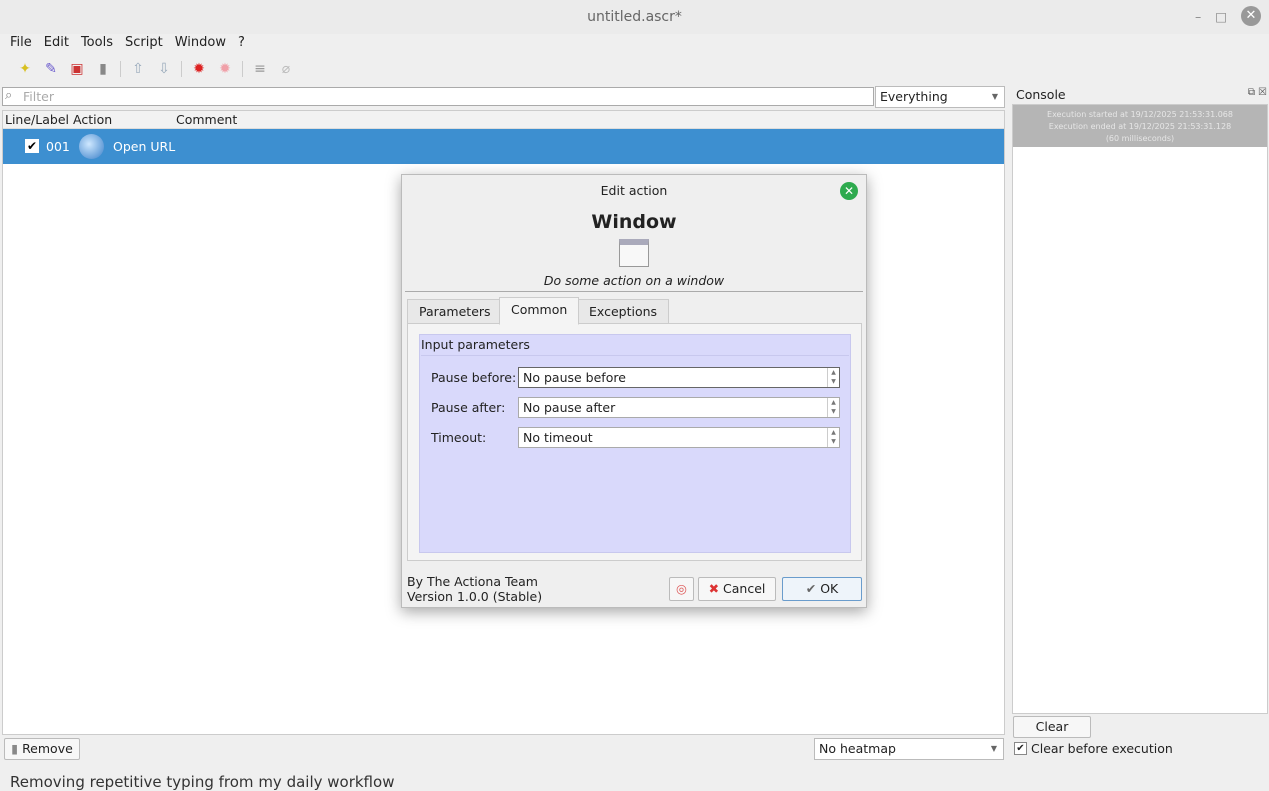 This screenshot has height=791, width=1269. Describe the element at coordinates (1198, 16) in the screenshot. I see `minimize-button: –` at that location.